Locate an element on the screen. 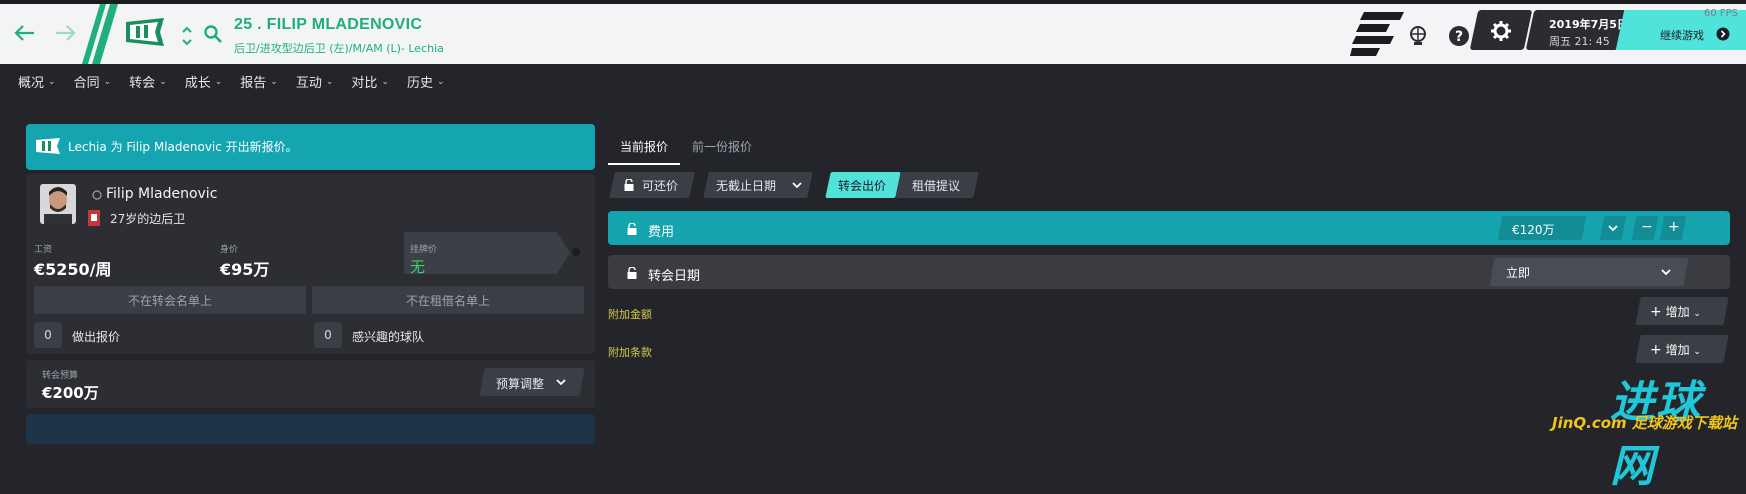 This screenshot has height=494, width=1746. menu-transfer: 转会 ⌄ is located at coordinates (148, 81).